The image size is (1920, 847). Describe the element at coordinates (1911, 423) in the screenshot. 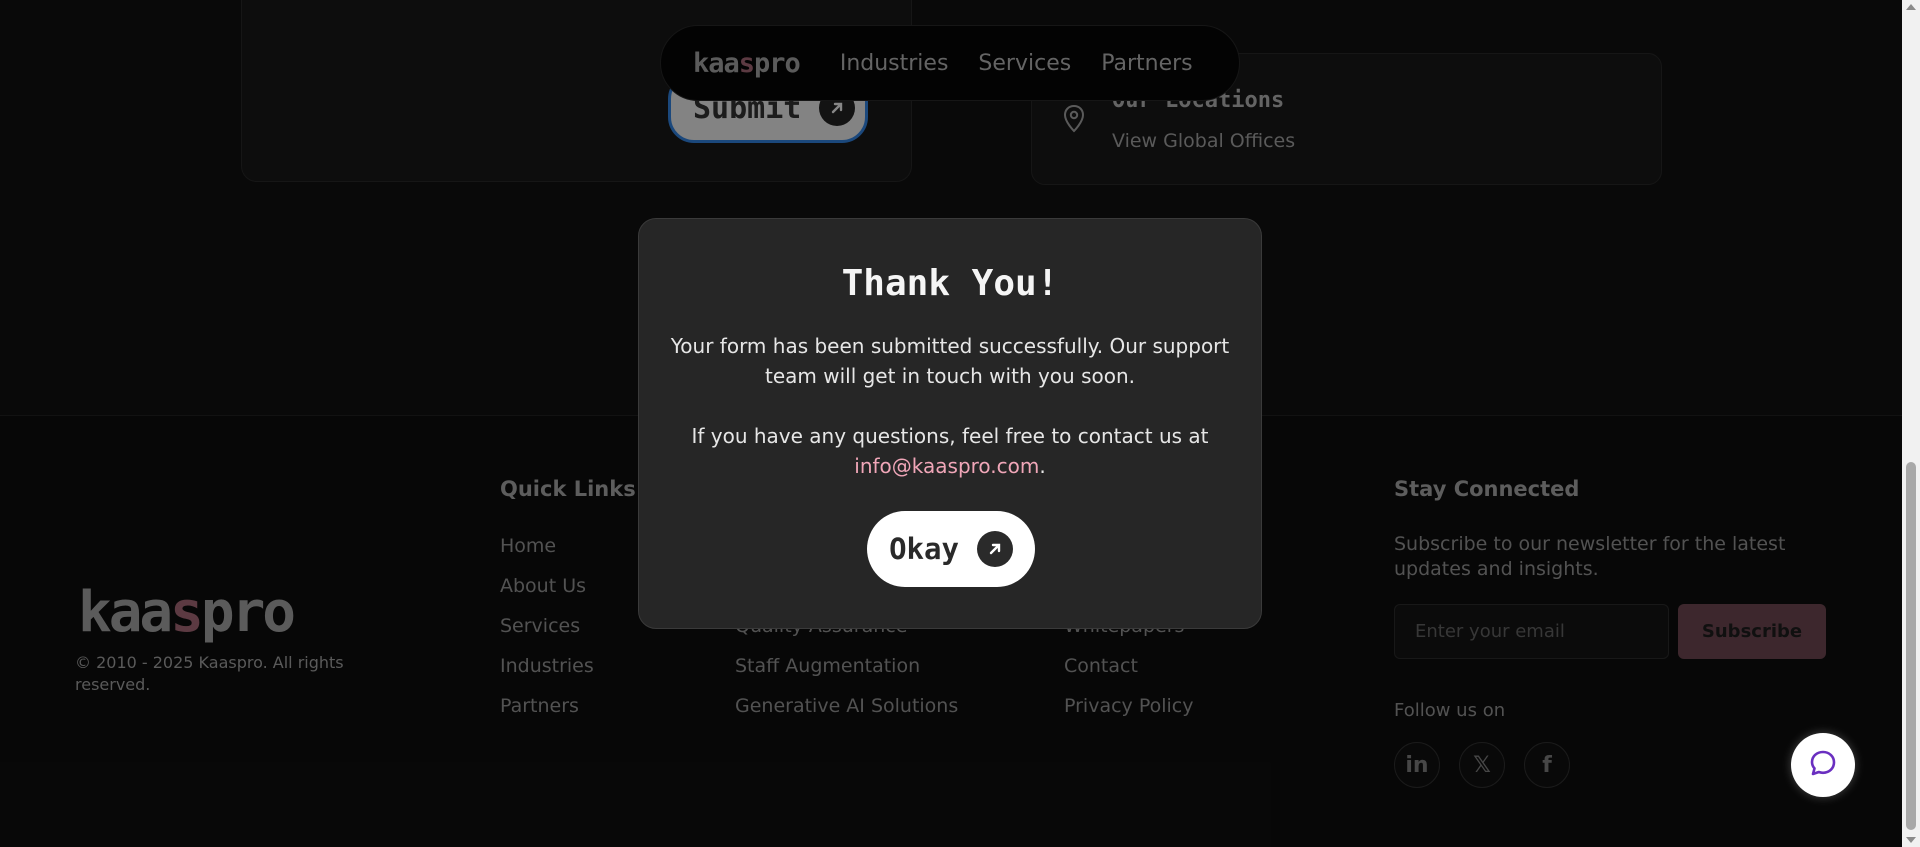

I see `page-scrollbar` at that location.